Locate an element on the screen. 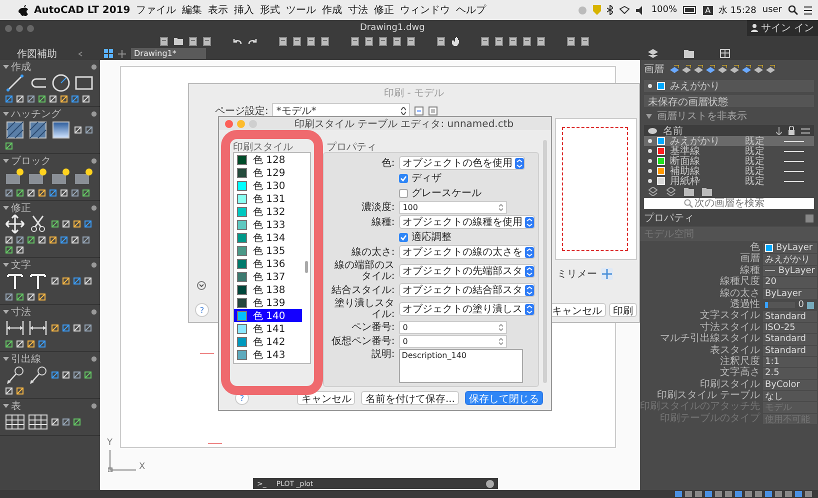 This screenshot has width=818, height=498. search-icon is located at coordinates (793, 10).